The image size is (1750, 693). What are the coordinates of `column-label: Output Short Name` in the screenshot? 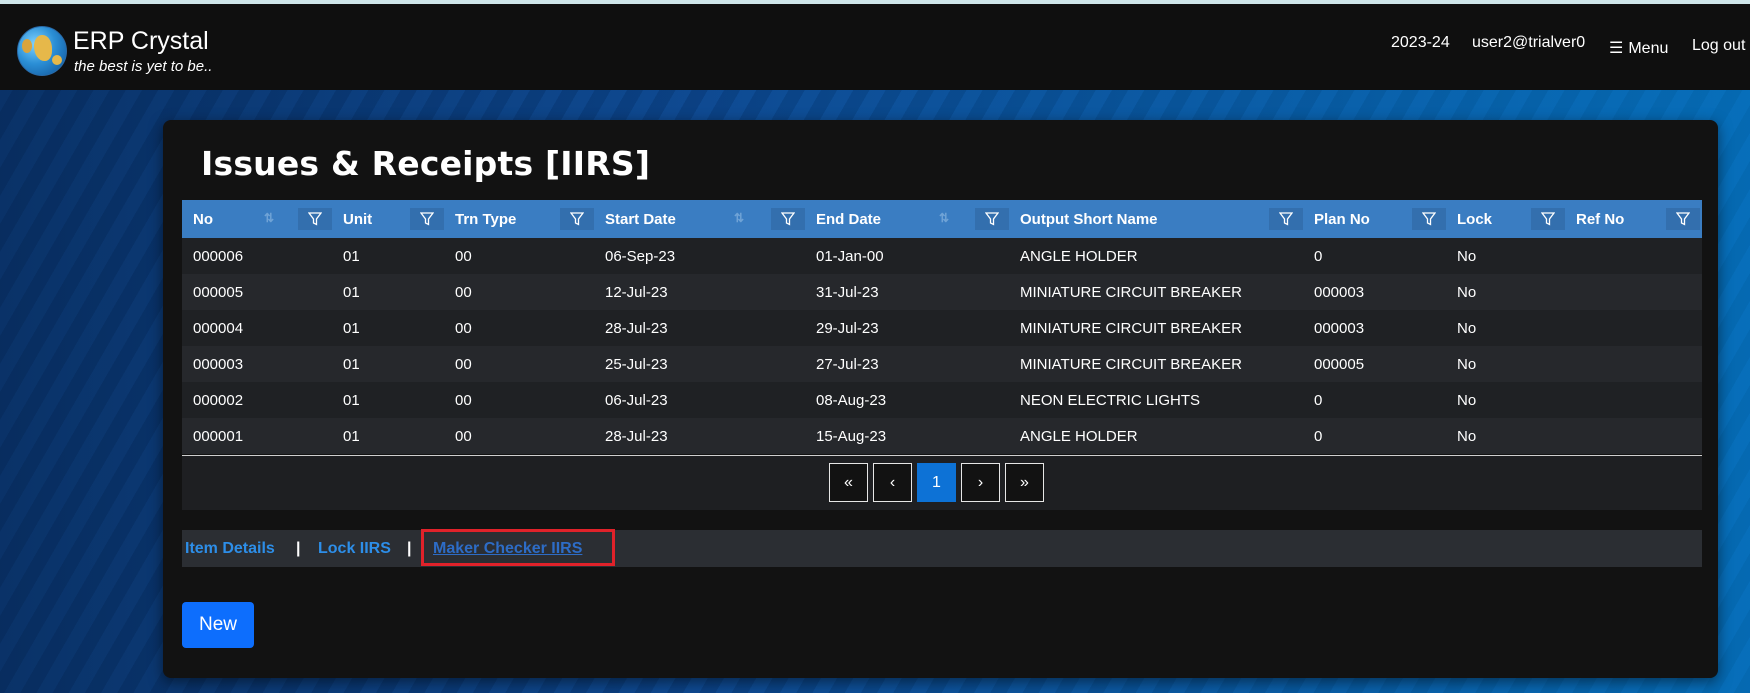 It's located at (1089, 219).